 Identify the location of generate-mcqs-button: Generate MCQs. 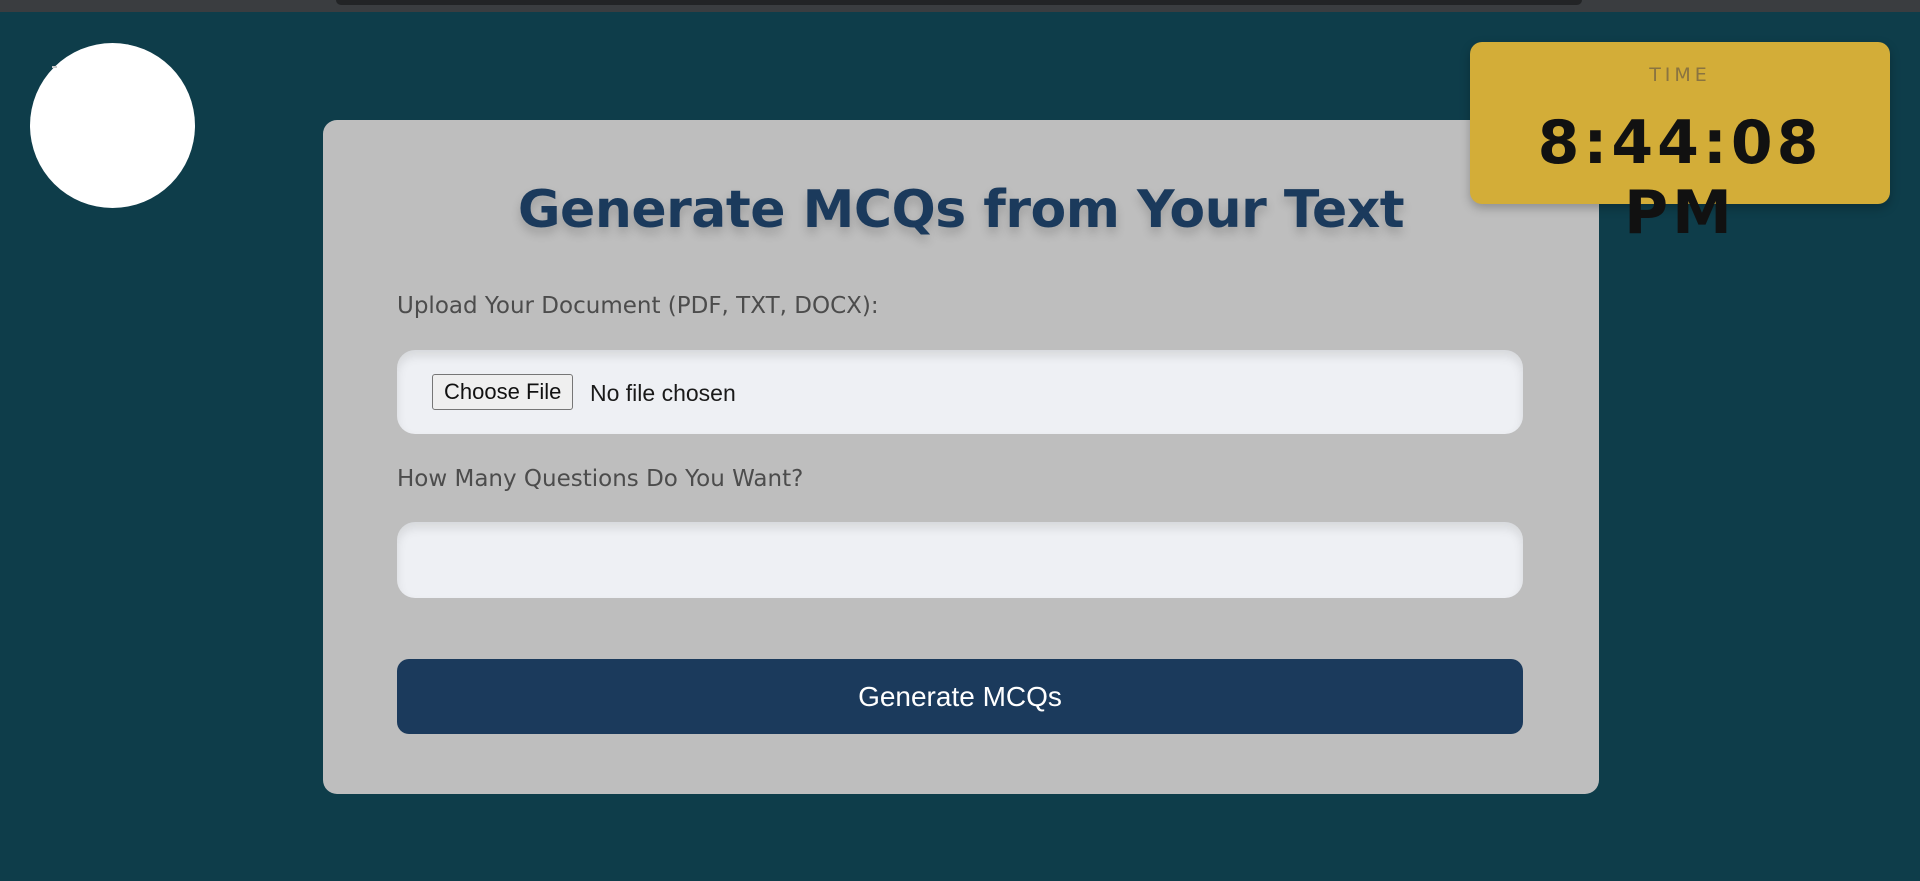
(960, 696).